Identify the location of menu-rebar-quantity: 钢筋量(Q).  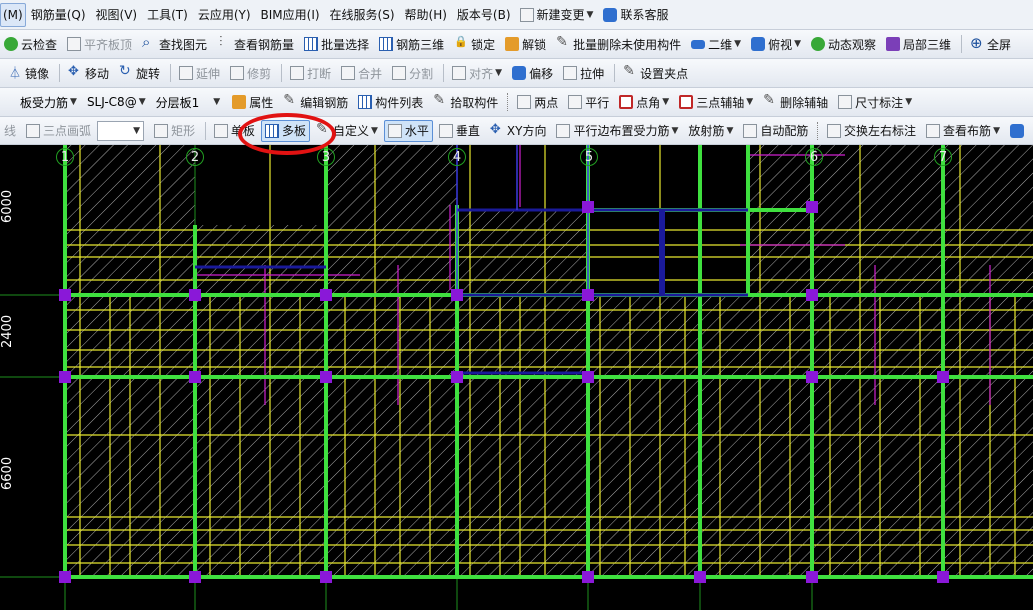
(58, 15).